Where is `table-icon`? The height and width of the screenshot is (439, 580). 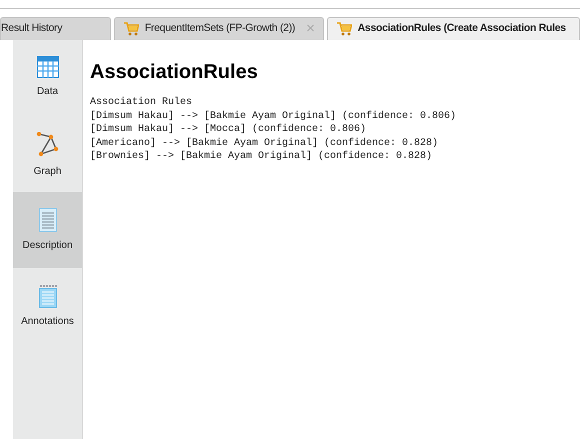 table-icon is located at coordinates (47, 67).